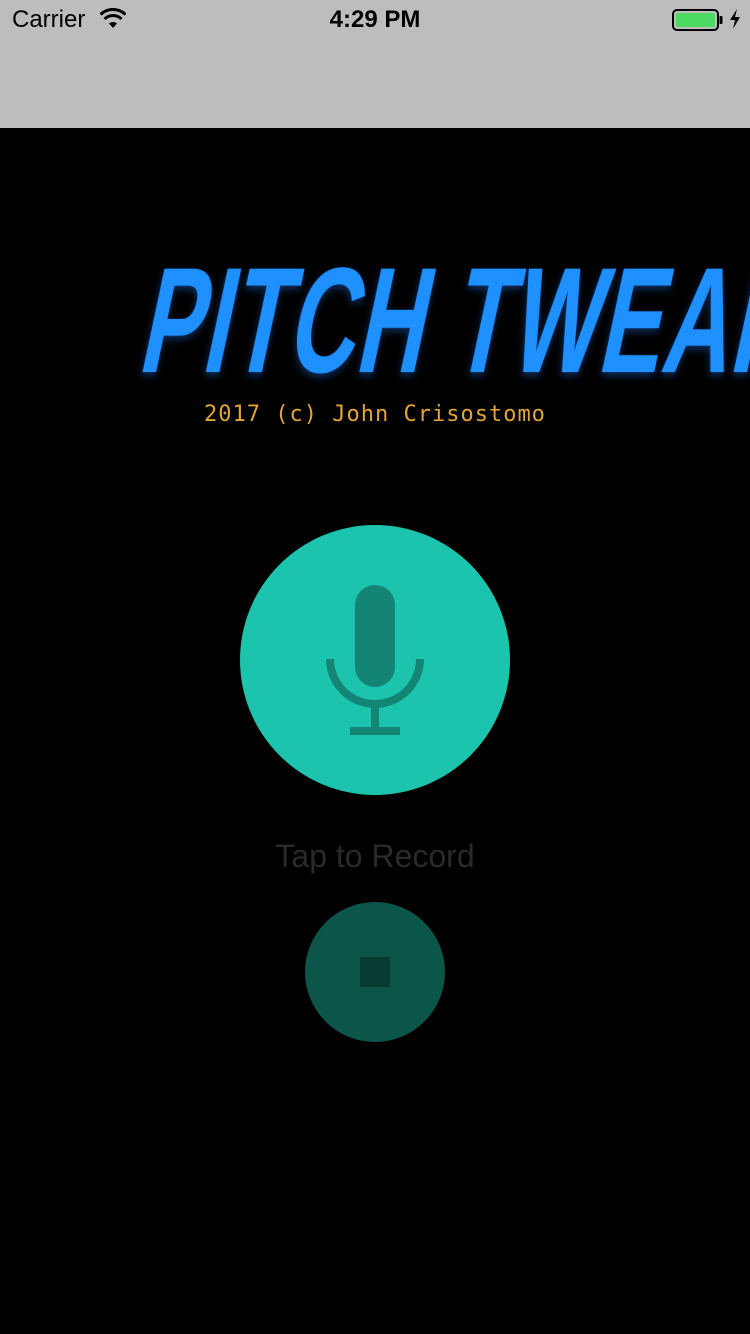  I want to click on bolt-icon, so click(735, 19).